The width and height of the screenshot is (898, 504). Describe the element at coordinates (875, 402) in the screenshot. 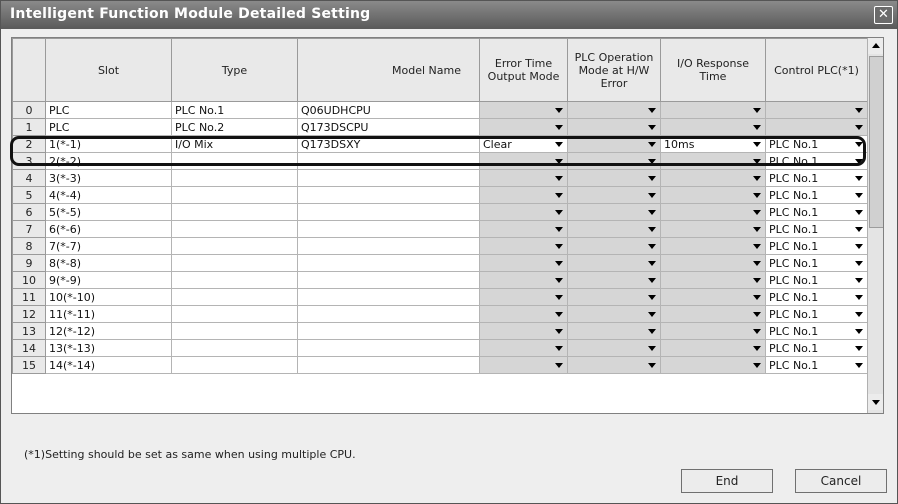

I see `scroll-down-icon` at that location.